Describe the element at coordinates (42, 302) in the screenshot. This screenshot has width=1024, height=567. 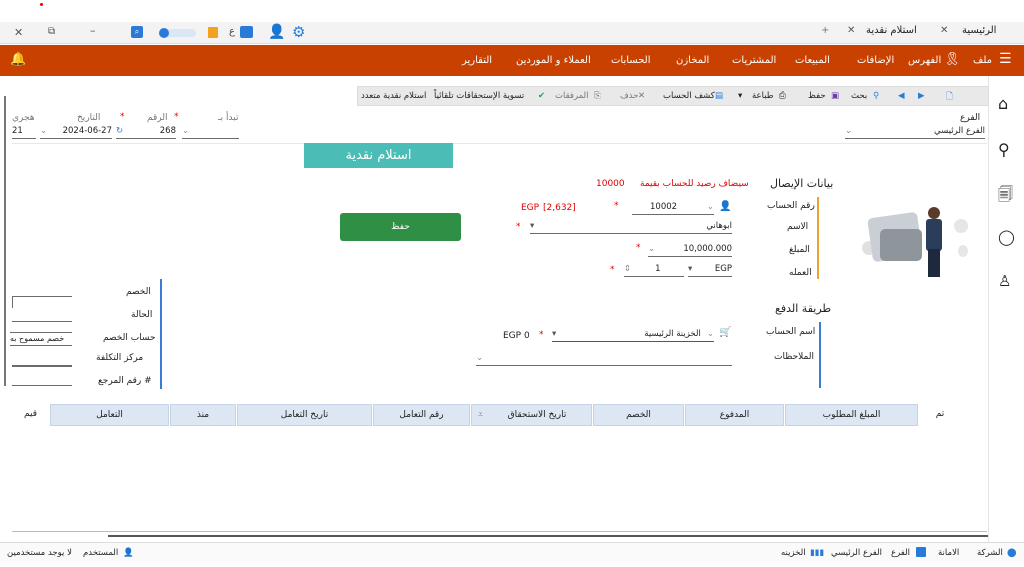
I see `discount-field` at that location.